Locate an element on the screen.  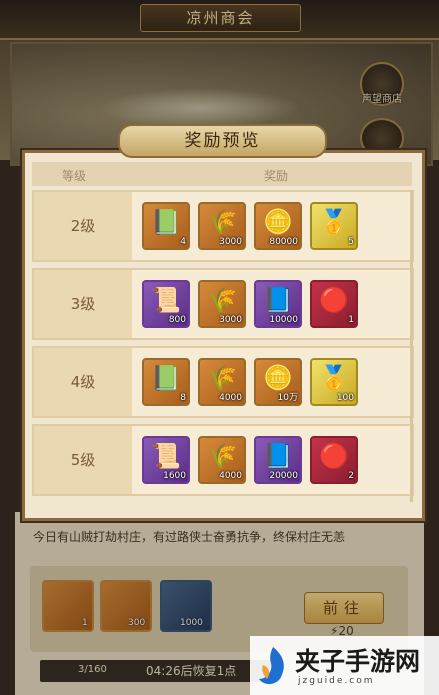
reward-column-header: 奖励 is located at coordinates (276, 176).